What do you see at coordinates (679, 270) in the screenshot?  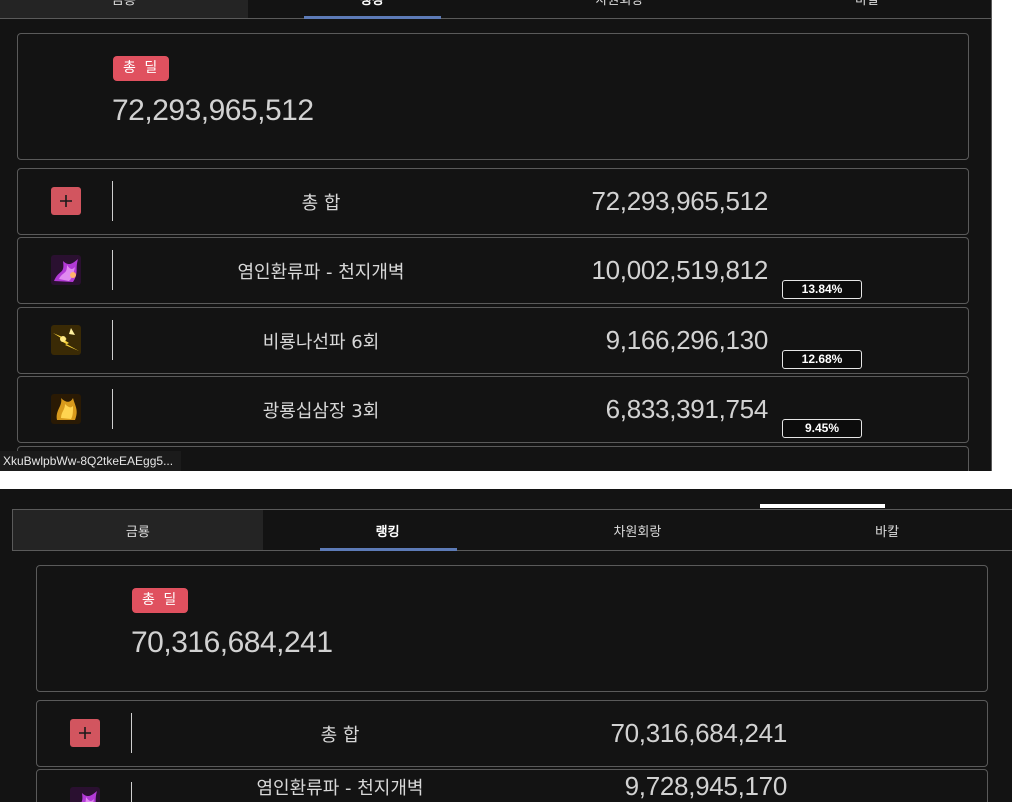 I see `skill-damage-value: 10,002,519,812` at bounding box center [679, 270].